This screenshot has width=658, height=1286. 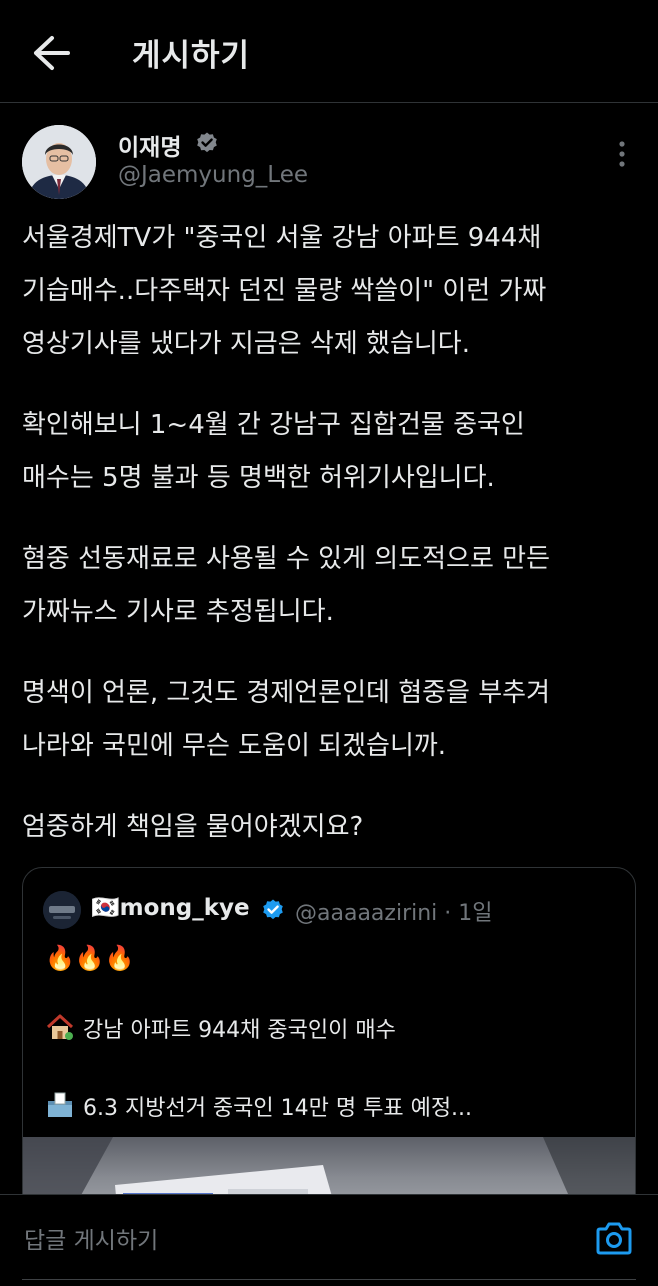 I want to click on post-paragraph: 엄중하게 책임을 물어야겠지요?, so click(x=193, y=827).